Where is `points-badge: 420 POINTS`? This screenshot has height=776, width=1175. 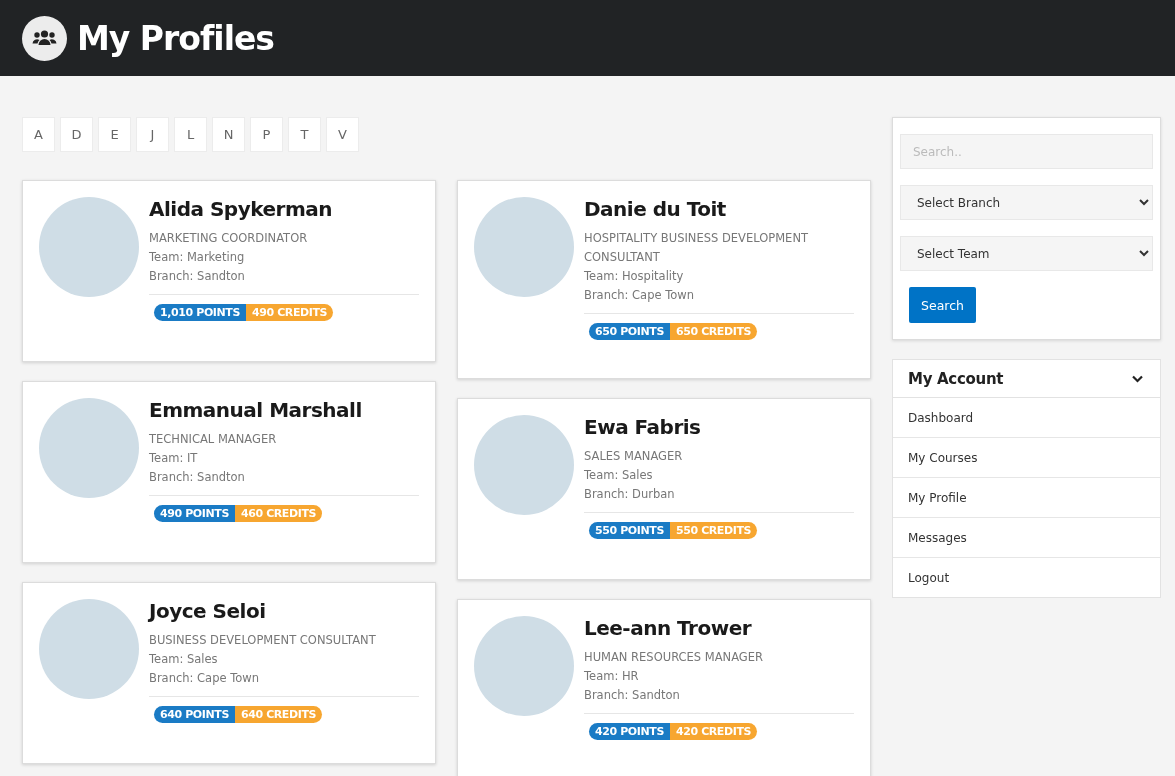 points-badge: 420 POINTS is located at coordinates (629, 731).